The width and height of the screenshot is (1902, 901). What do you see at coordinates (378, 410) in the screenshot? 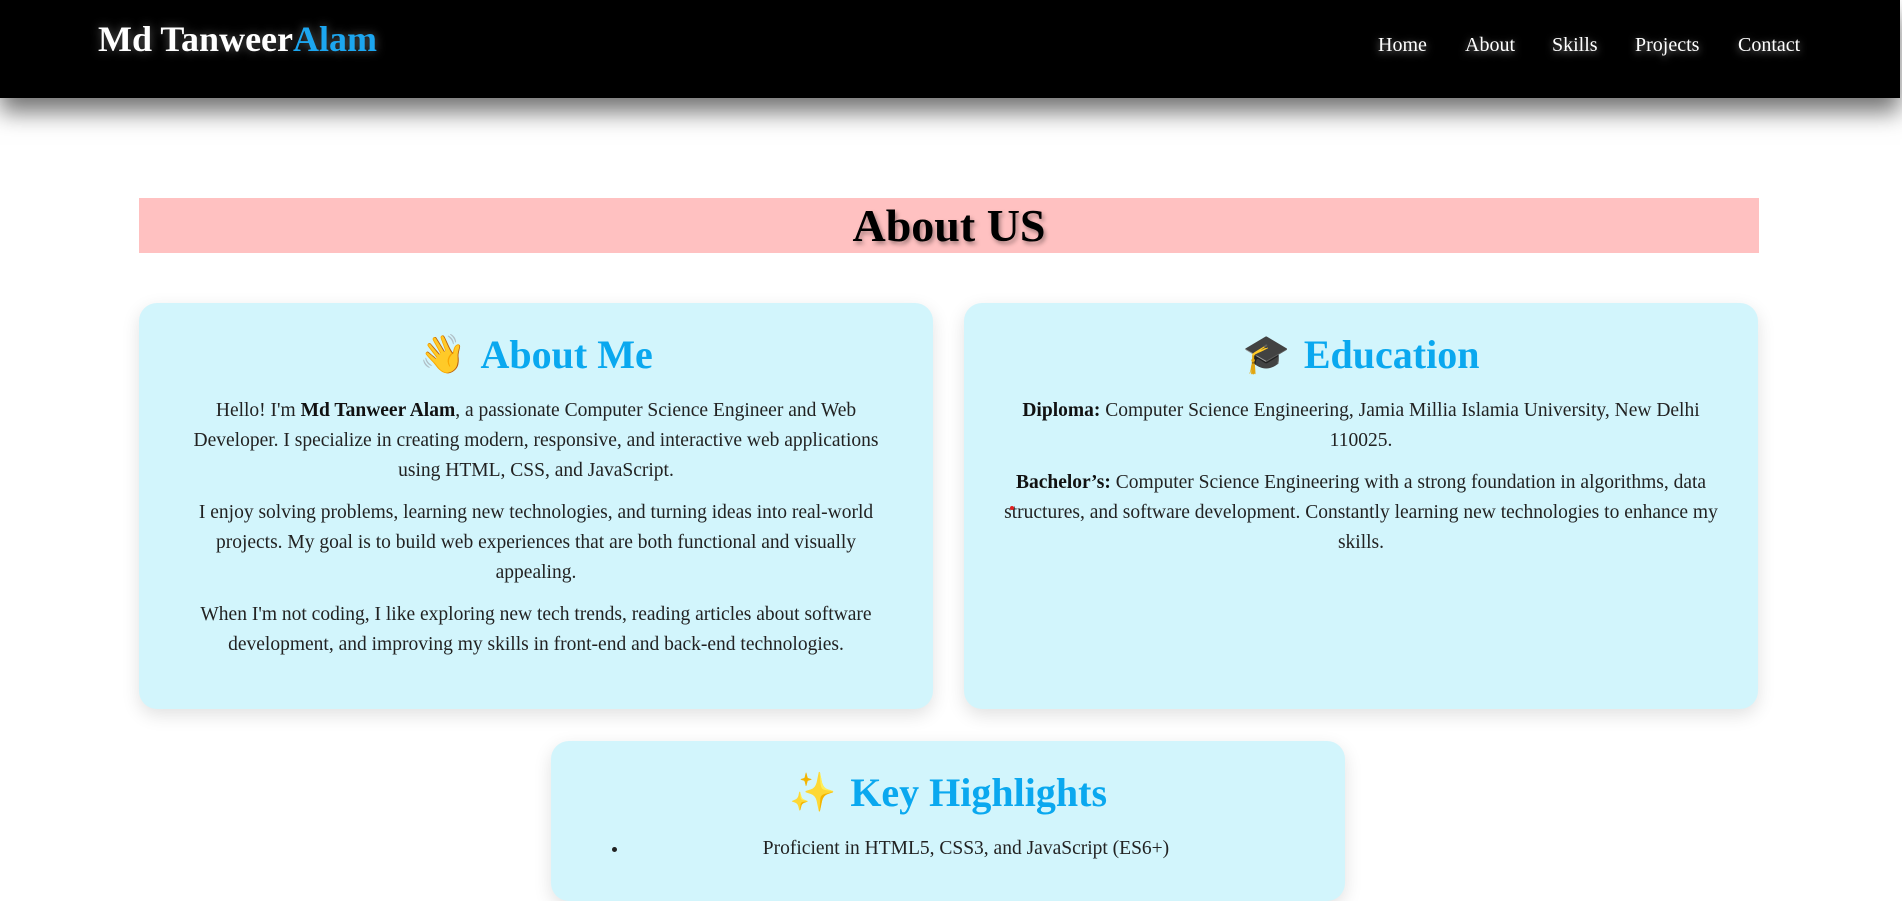
I see `about-me-name: Md Tanweer Alam` at bounding box center [378, 410].